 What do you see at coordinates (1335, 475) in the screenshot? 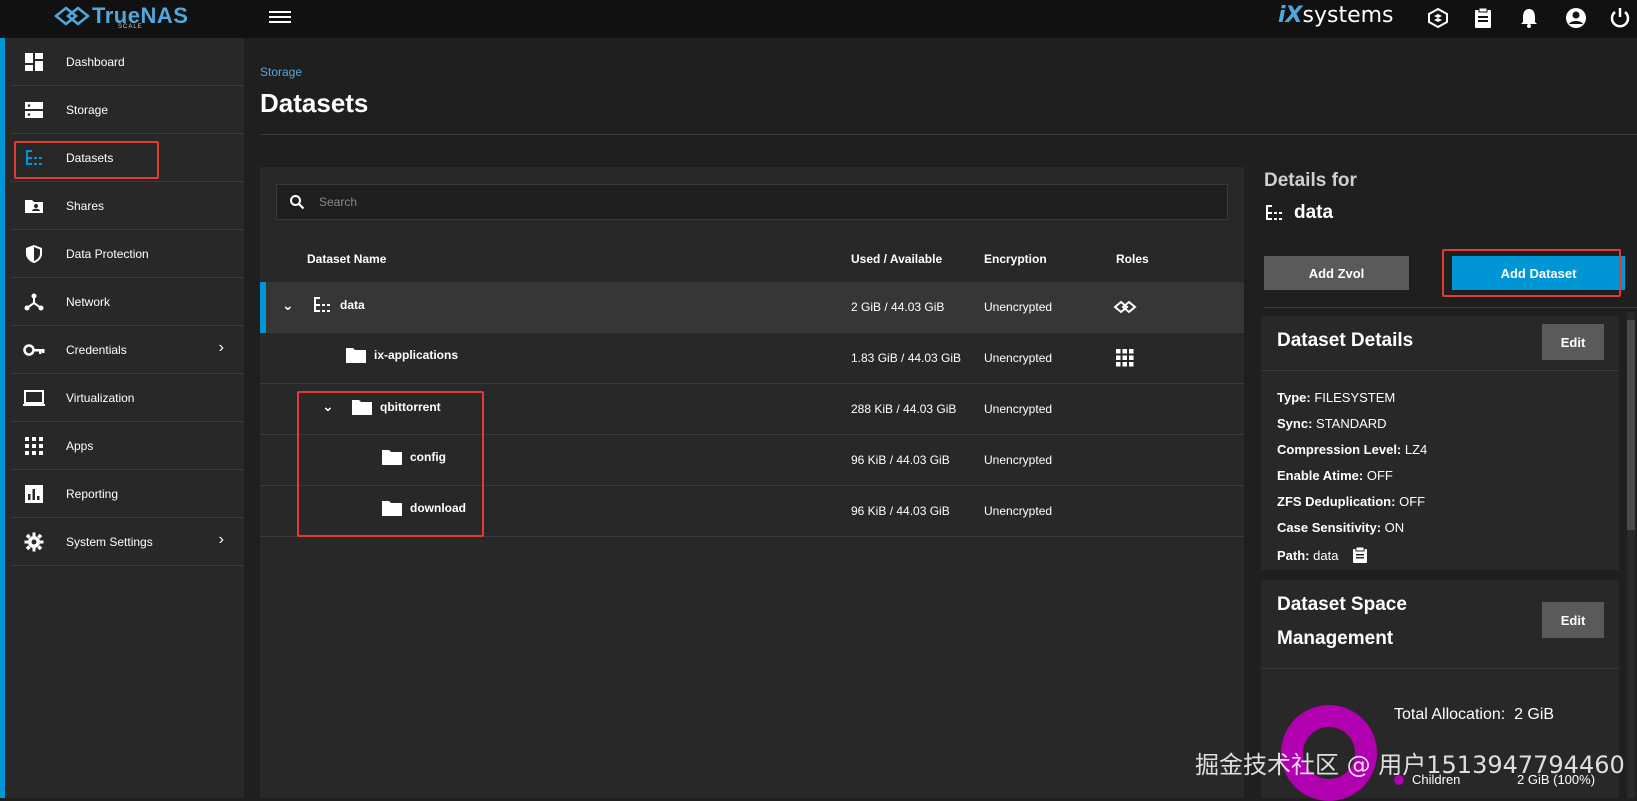
I see `detail-atime: Enable Atime: OFF` at bounding box center [1335, 475].